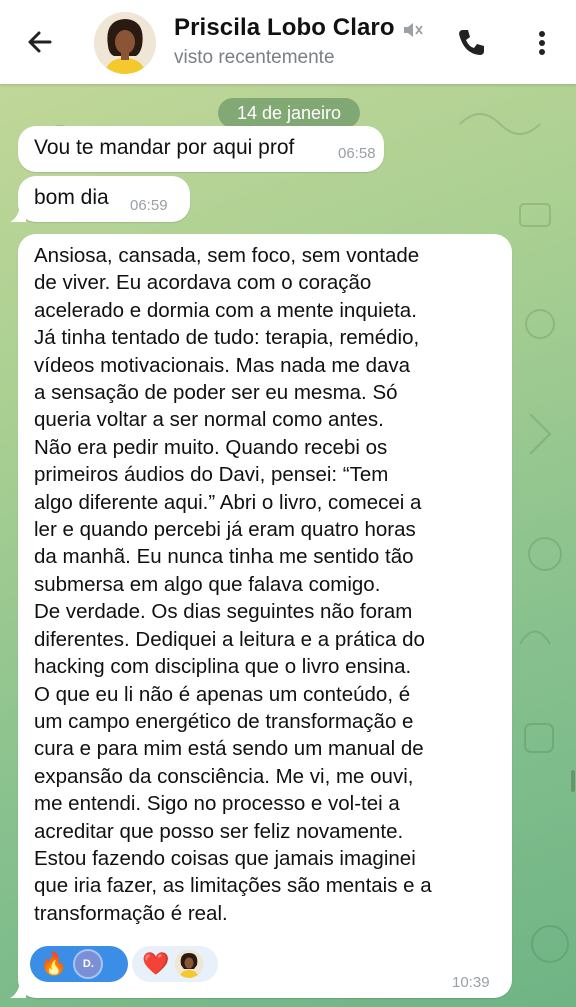 This screenshot has height=1007, width=576. Describe the element at coordinates (203, 283) in the screenshot. I see `message-line: de viver. Eu acordava com o coração` at that location.